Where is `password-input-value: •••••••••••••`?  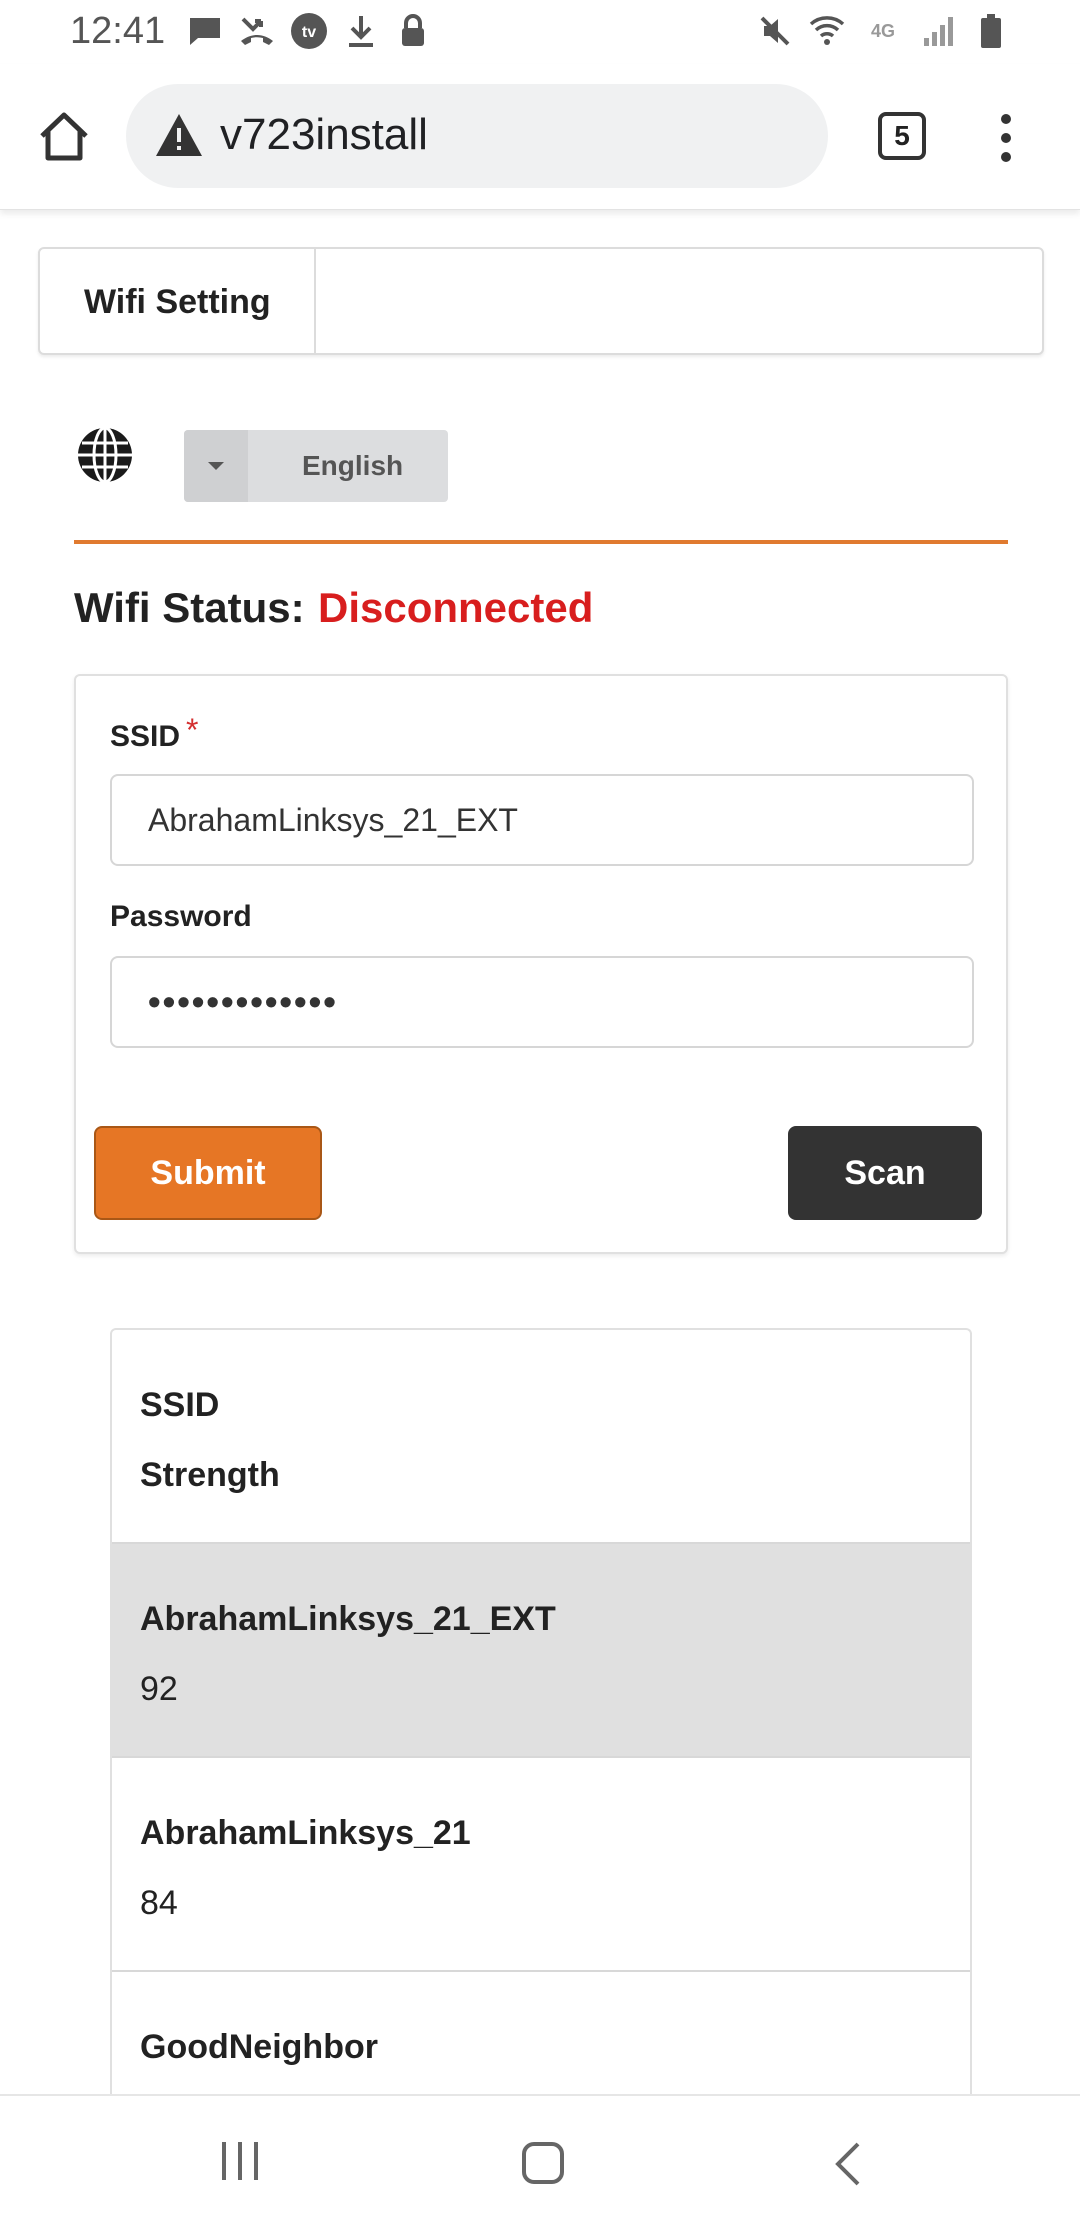 password-input-value: ••••••••••••• is located at coordinates (243, 1001).